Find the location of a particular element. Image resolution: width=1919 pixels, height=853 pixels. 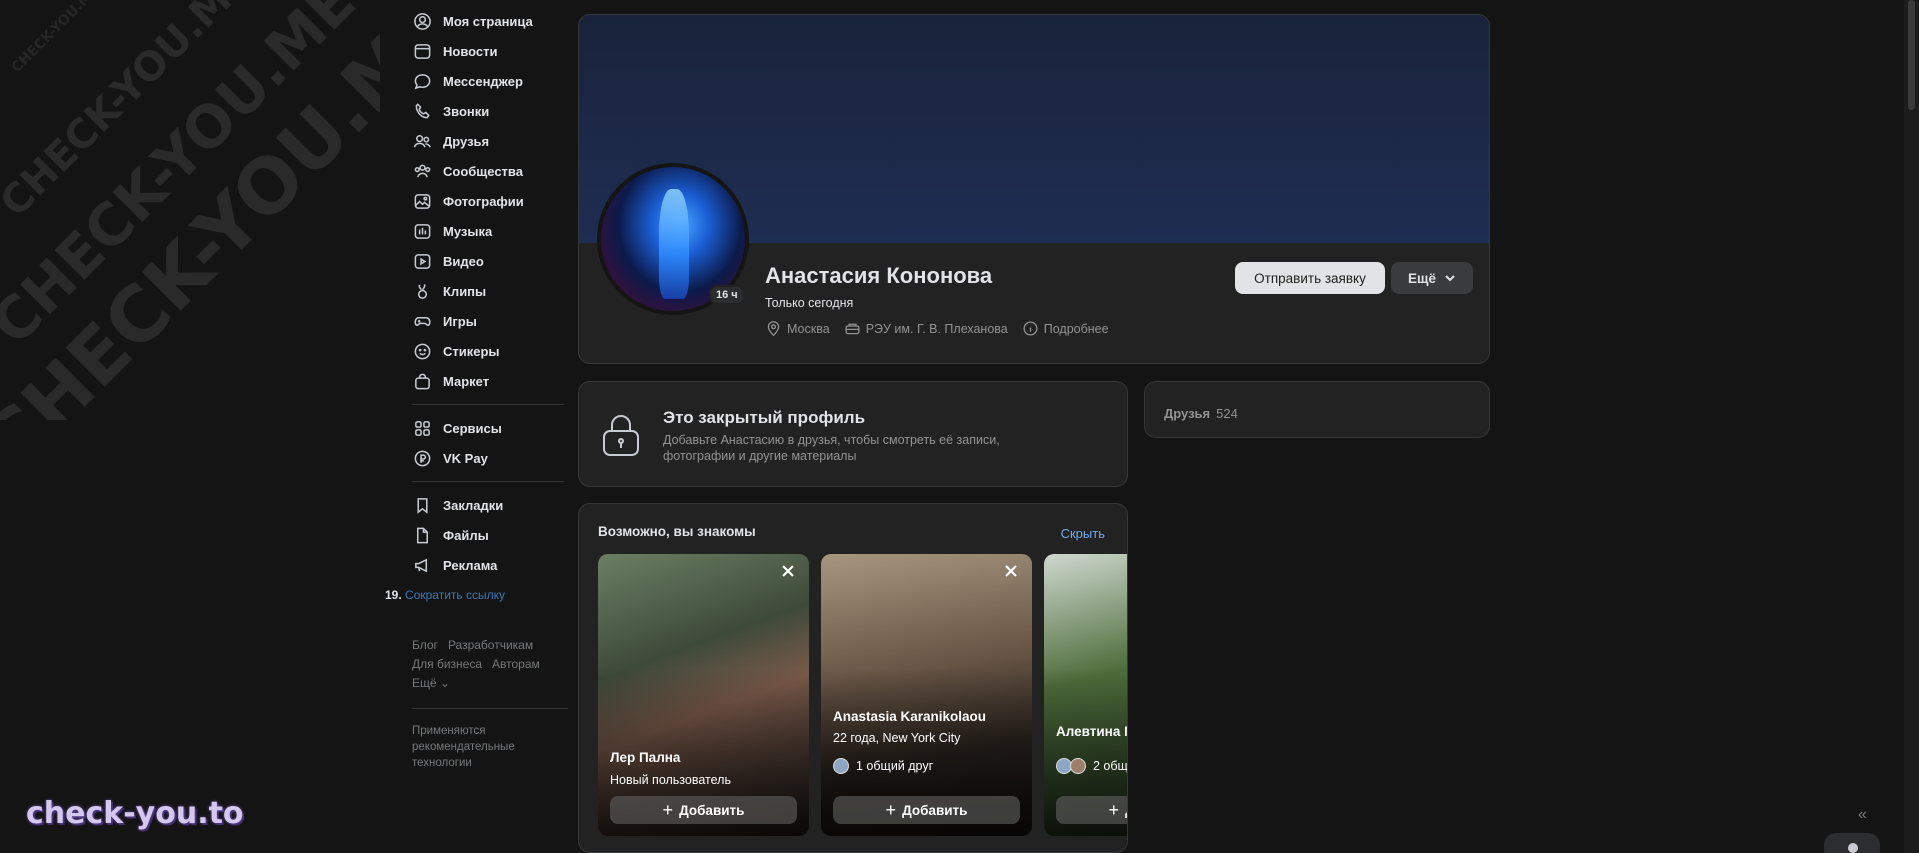

bag-icon is located at coordinates (422, 381).